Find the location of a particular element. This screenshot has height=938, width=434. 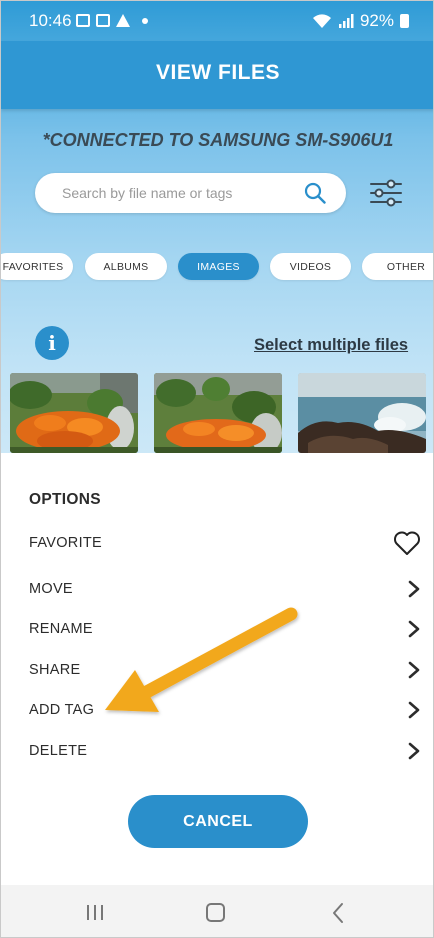

select-multiple-files-link: Select multiple files is located at coordinates (331, 345).